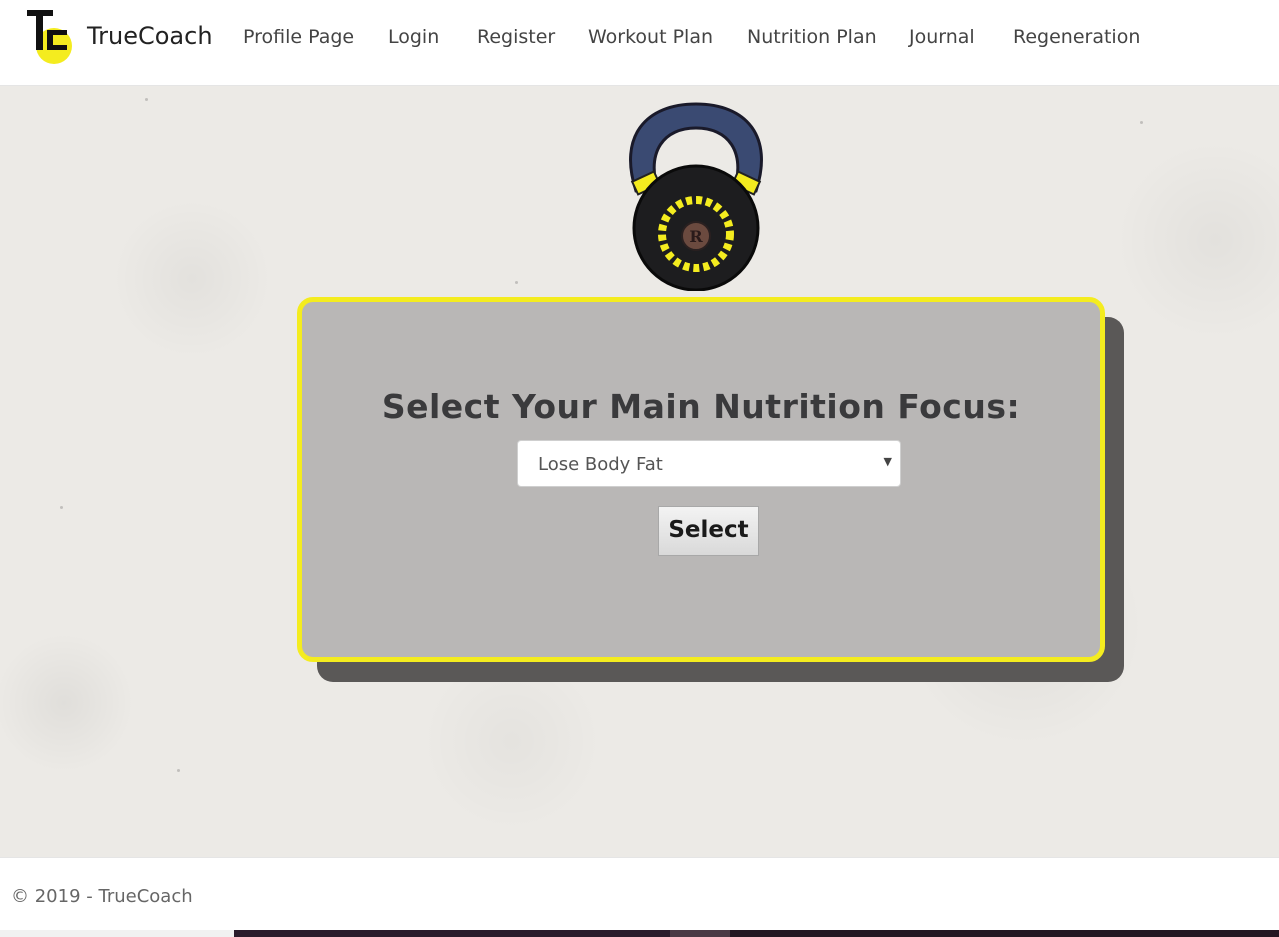  Describe the element at coordinates (600, 464) in the screenshot. I see `select-value: Lose Body Fat` at that location.